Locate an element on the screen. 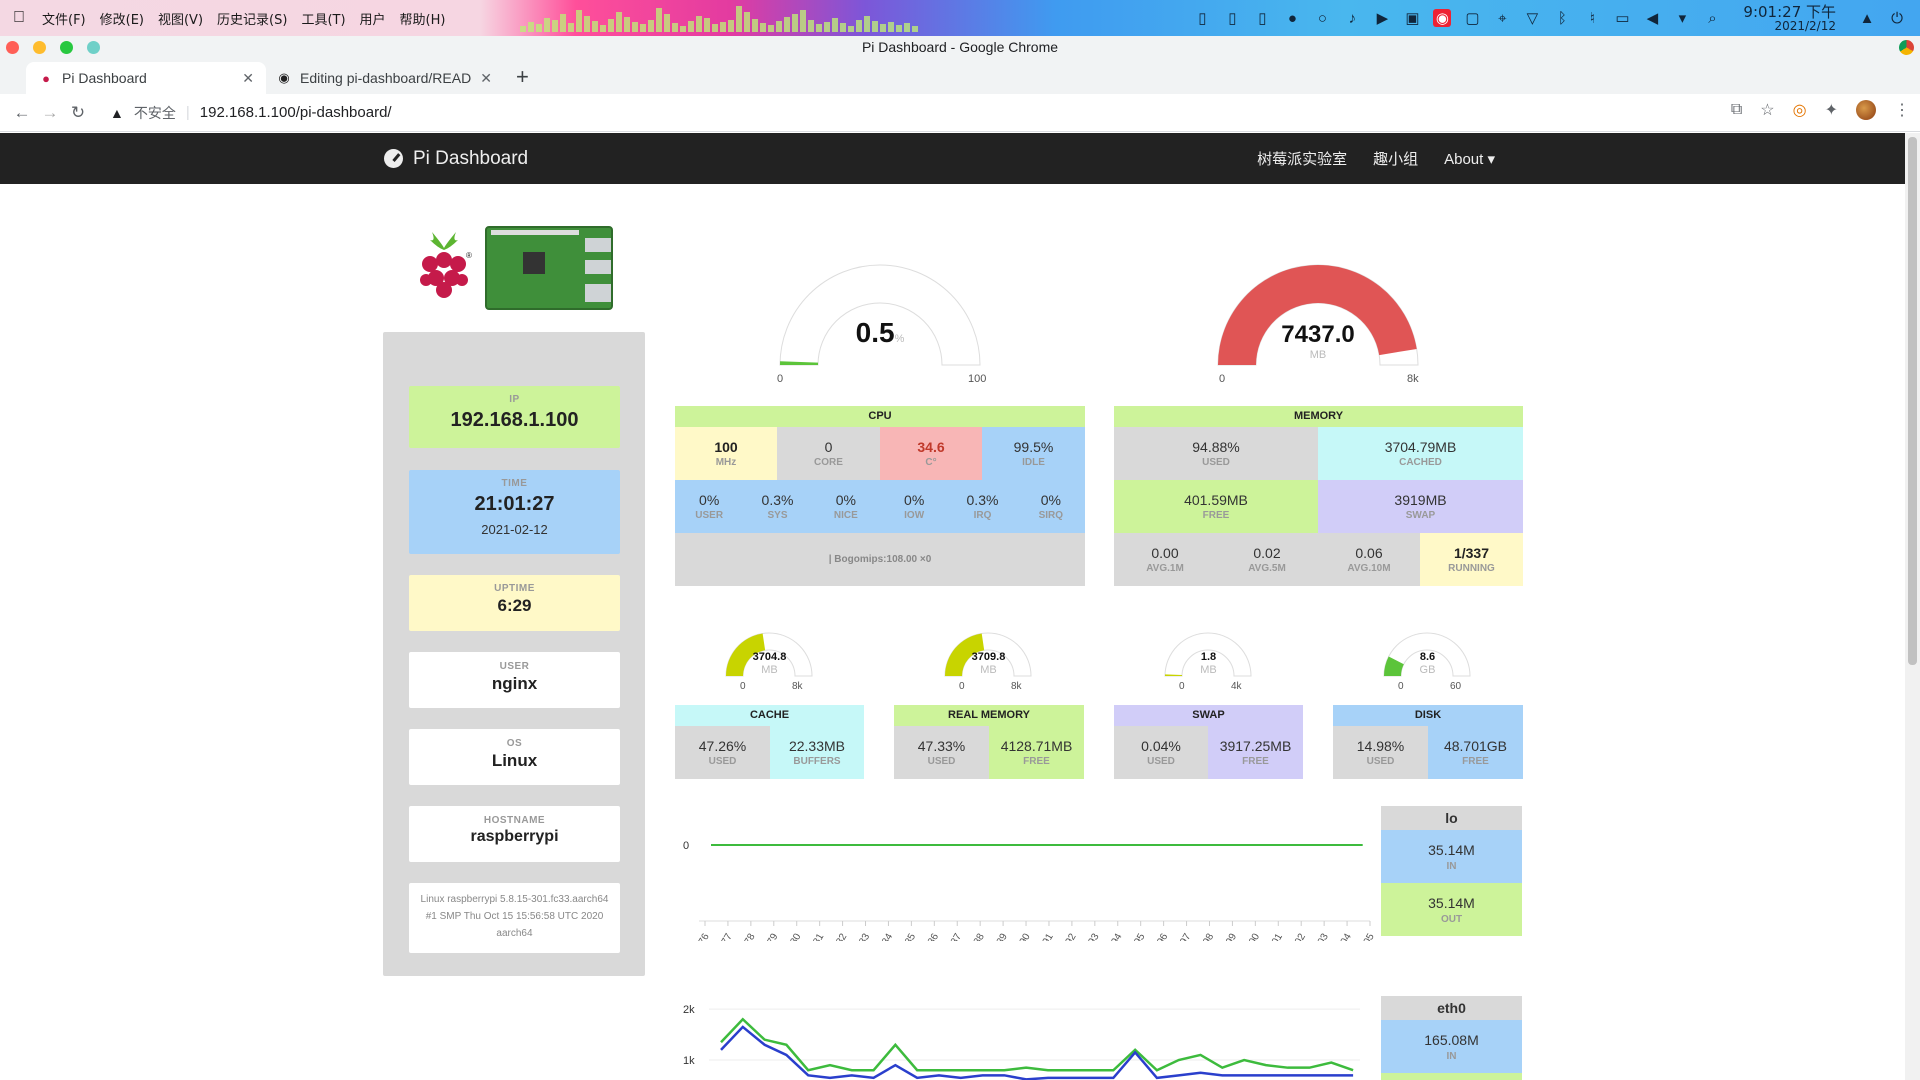  lo-x-tick-label: 782 is located at coordinates (840, 936).